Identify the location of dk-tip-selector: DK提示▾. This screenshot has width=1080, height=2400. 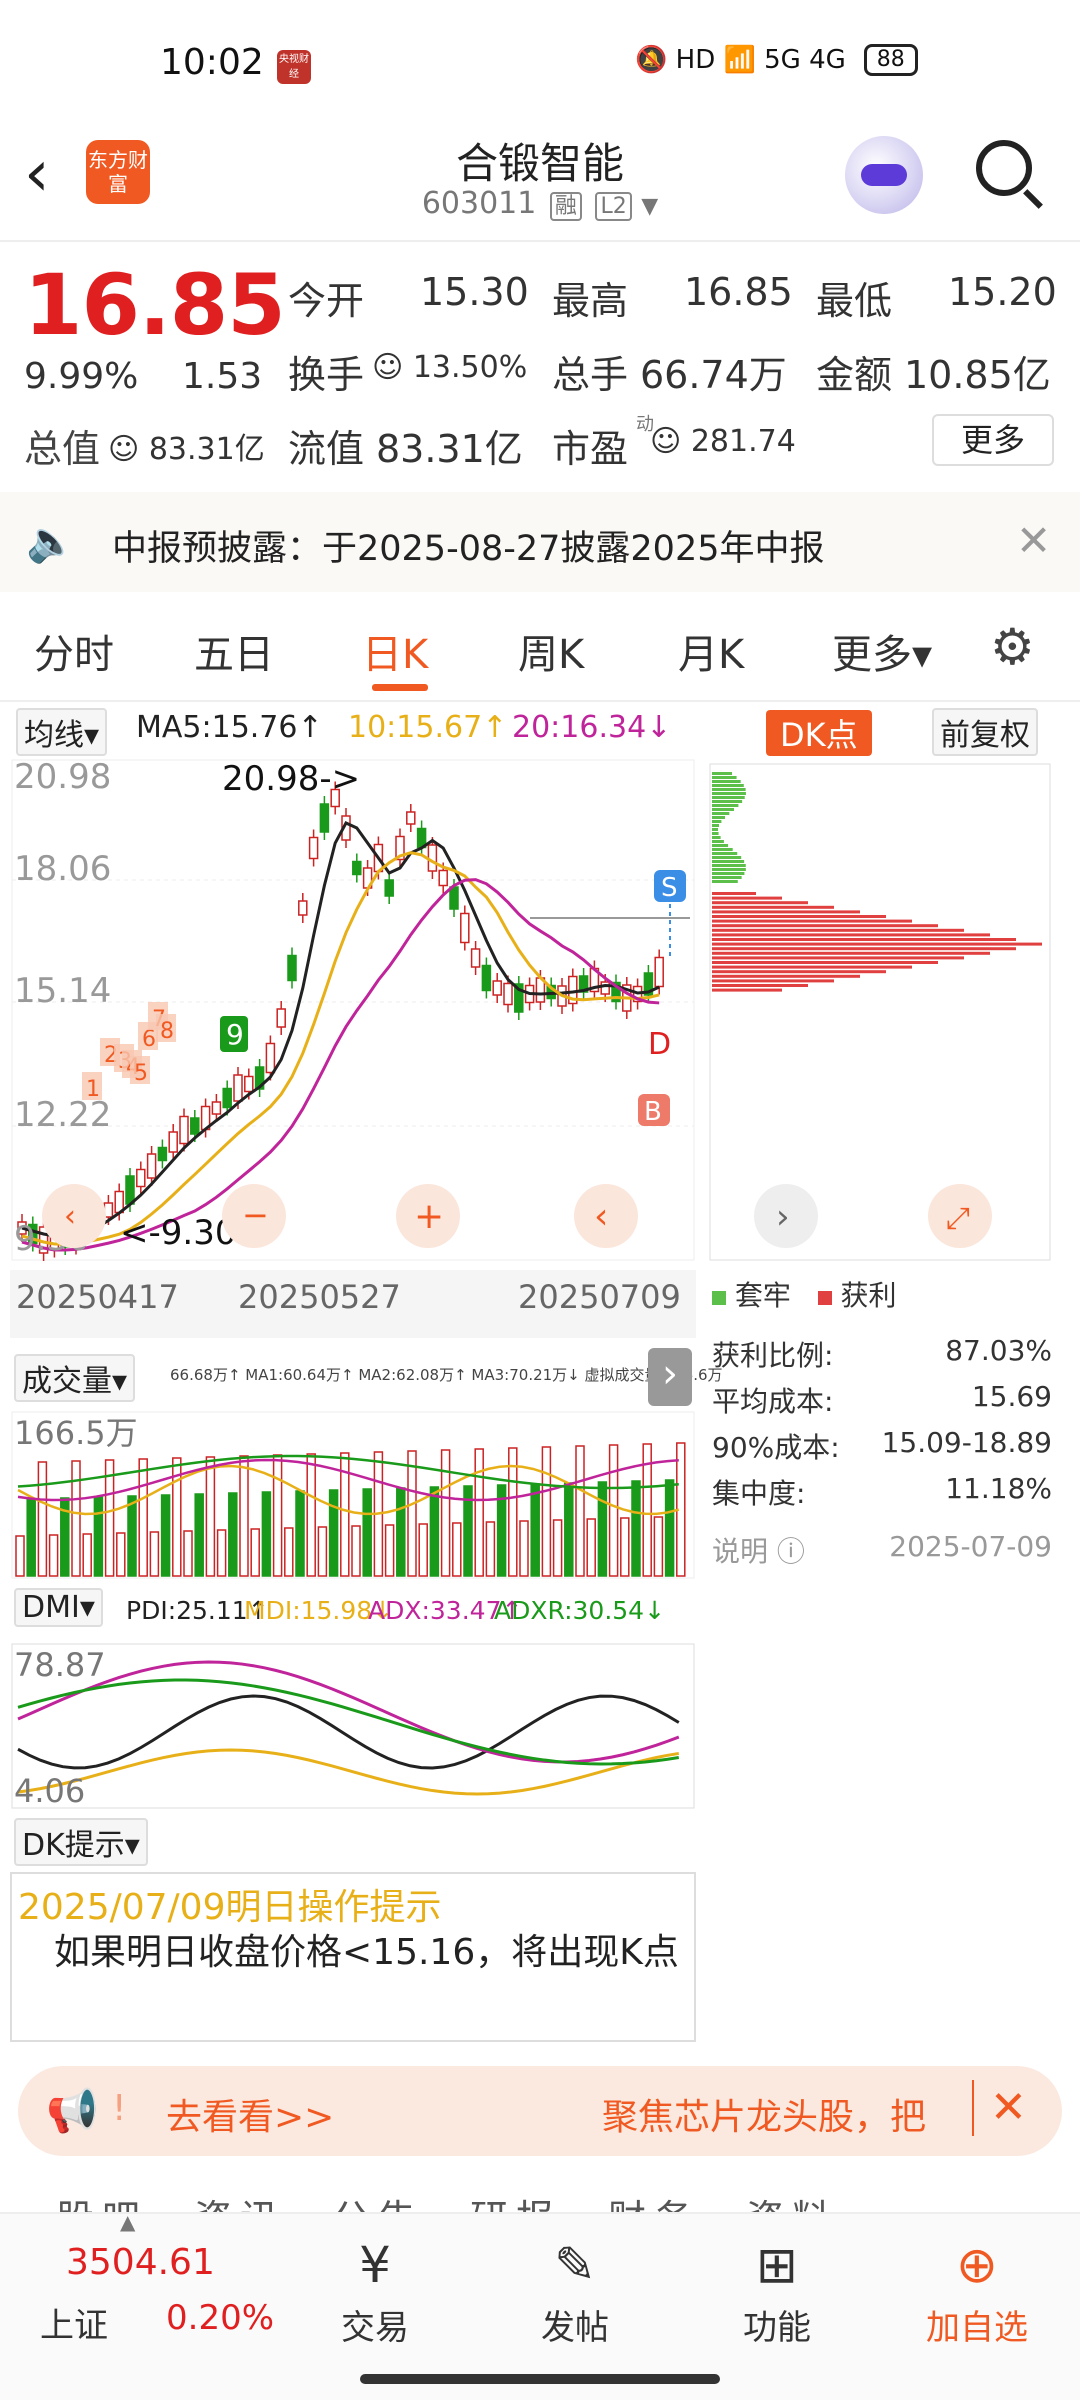
(81, 1842).